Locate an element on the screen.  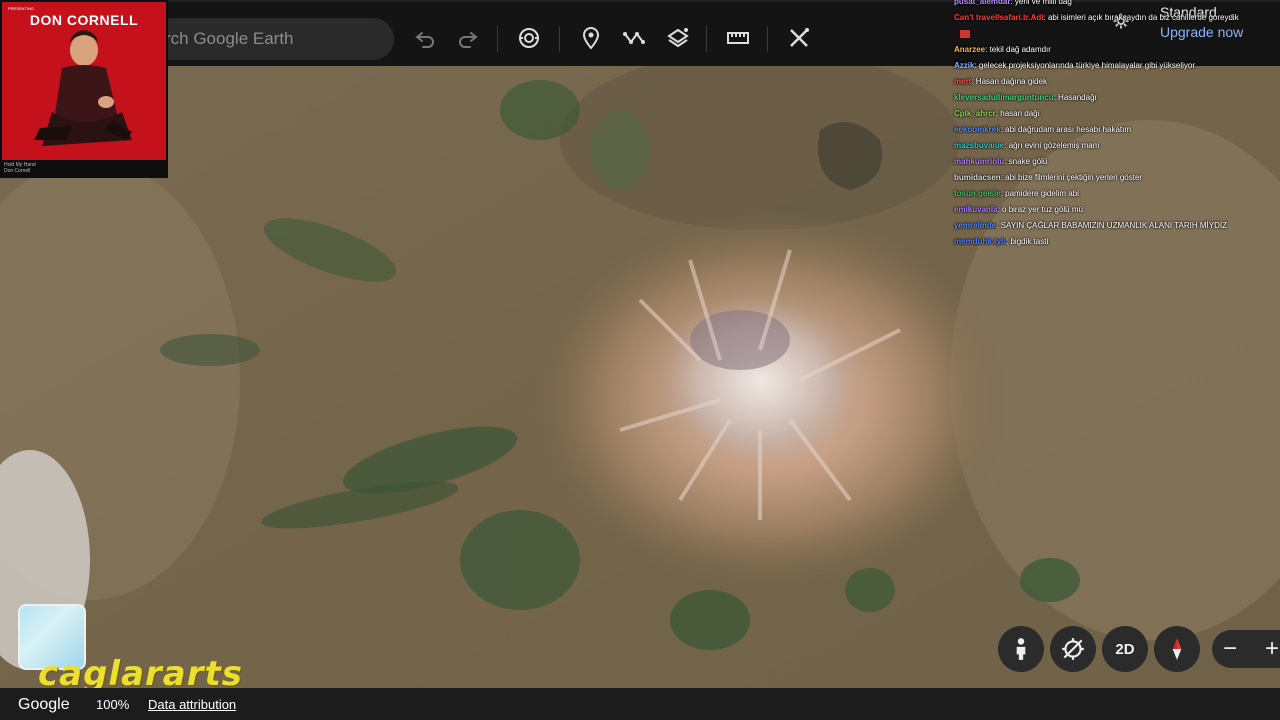
chat-message: pusat_alemdar: yerli ve milli dağ is located at coordinates (1117, 5).